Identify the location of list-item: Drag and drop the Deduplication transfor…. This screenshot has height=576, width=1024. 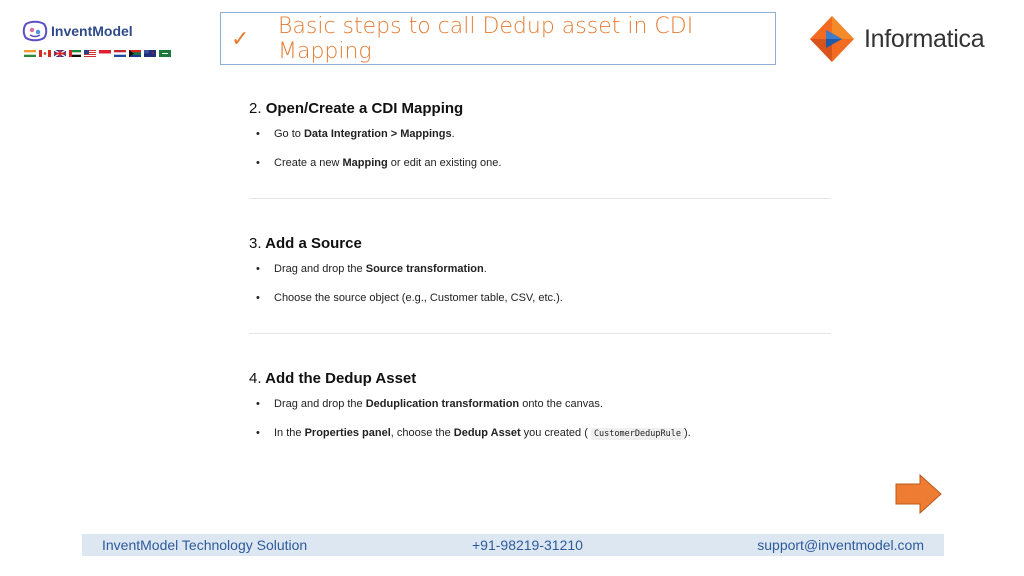
(540, 412).